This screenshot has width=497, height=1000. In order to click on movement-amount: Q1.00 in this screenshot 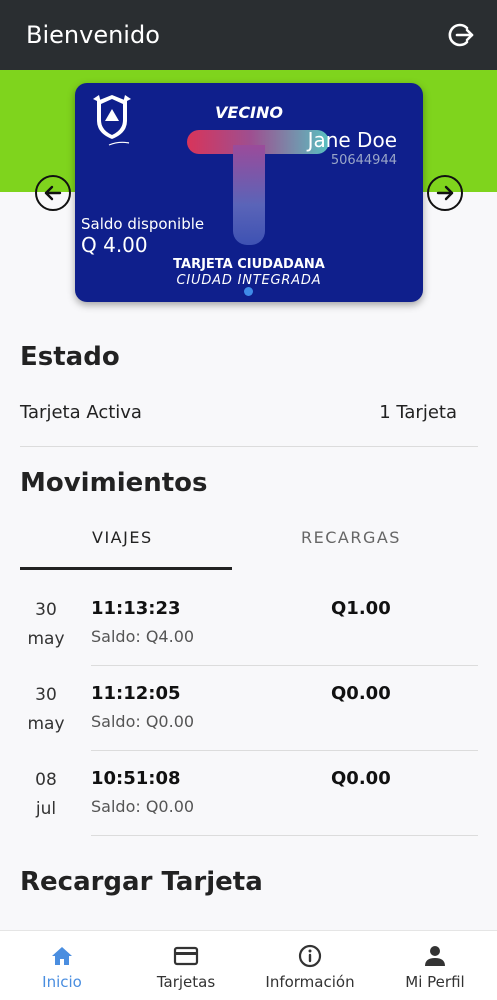, I will do `click(361, 608)`.